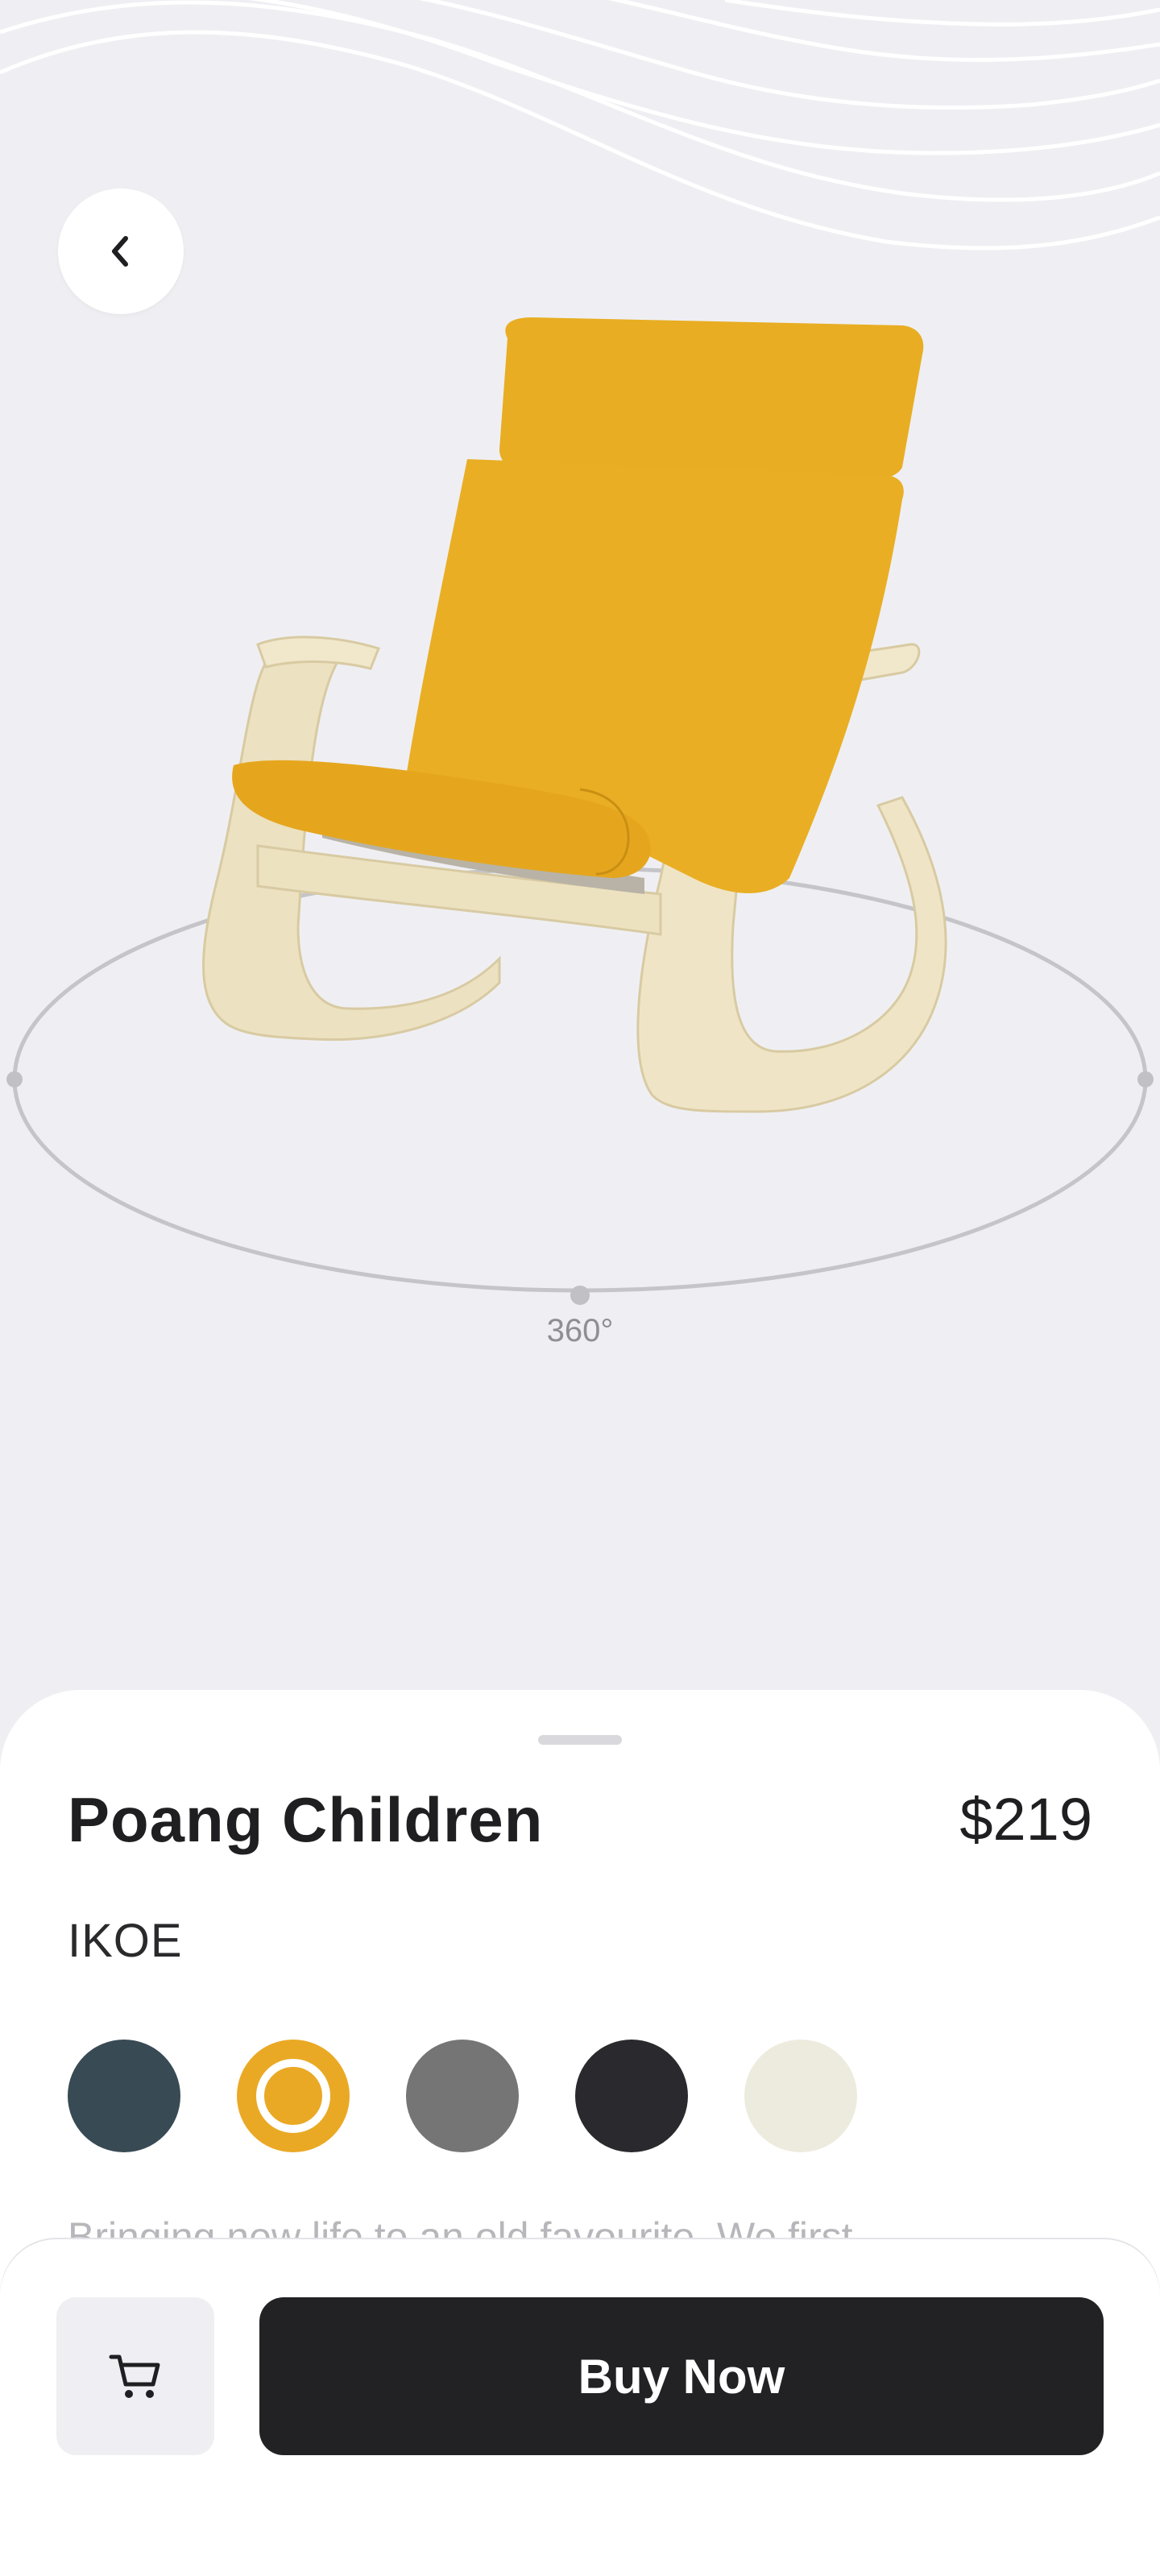 The image size is (1160, 2576). I want to click on rotation-label: 360°, so click(580, 1330).